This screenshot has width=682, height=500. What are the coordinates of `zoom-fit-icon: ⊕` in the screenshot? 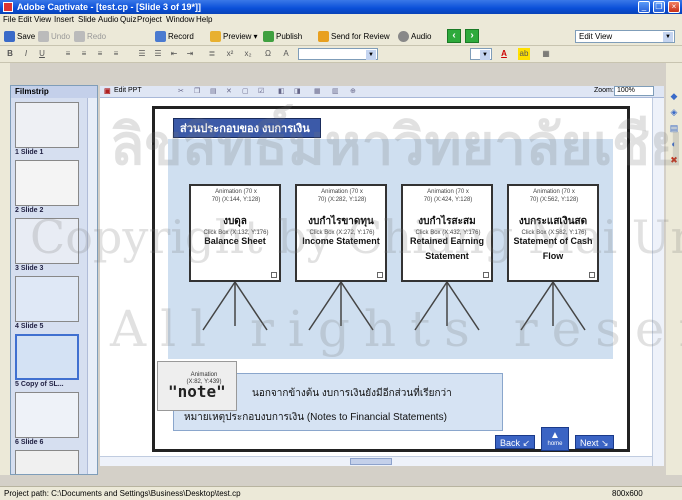 It's located at (353, 91).